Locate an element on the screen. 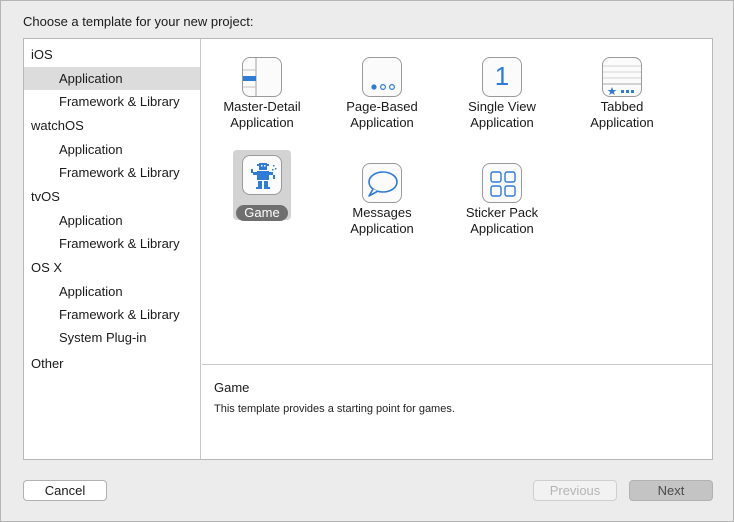 Image resolution: width=734 pixels, height=522 pixels. template-tabbed: Tabbed Application is located at coordinates (622, 92).